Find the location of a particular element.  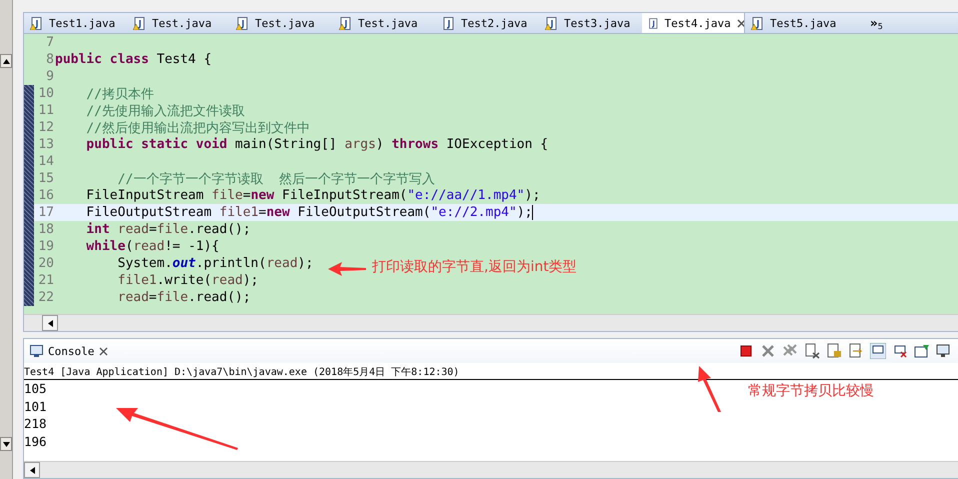

editor-tab: Test4.java is located at coordinates (693, 23).